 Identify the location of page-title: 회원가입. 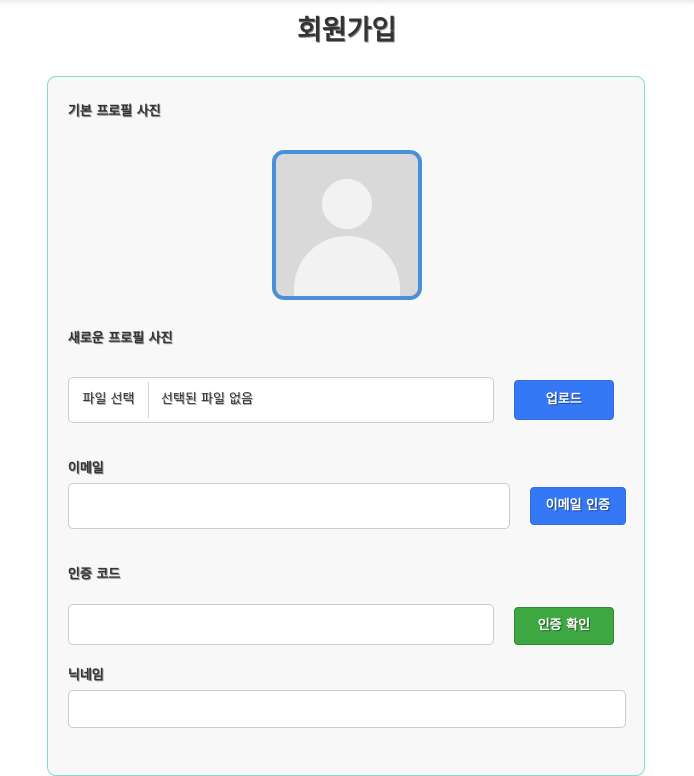
(347, 30).